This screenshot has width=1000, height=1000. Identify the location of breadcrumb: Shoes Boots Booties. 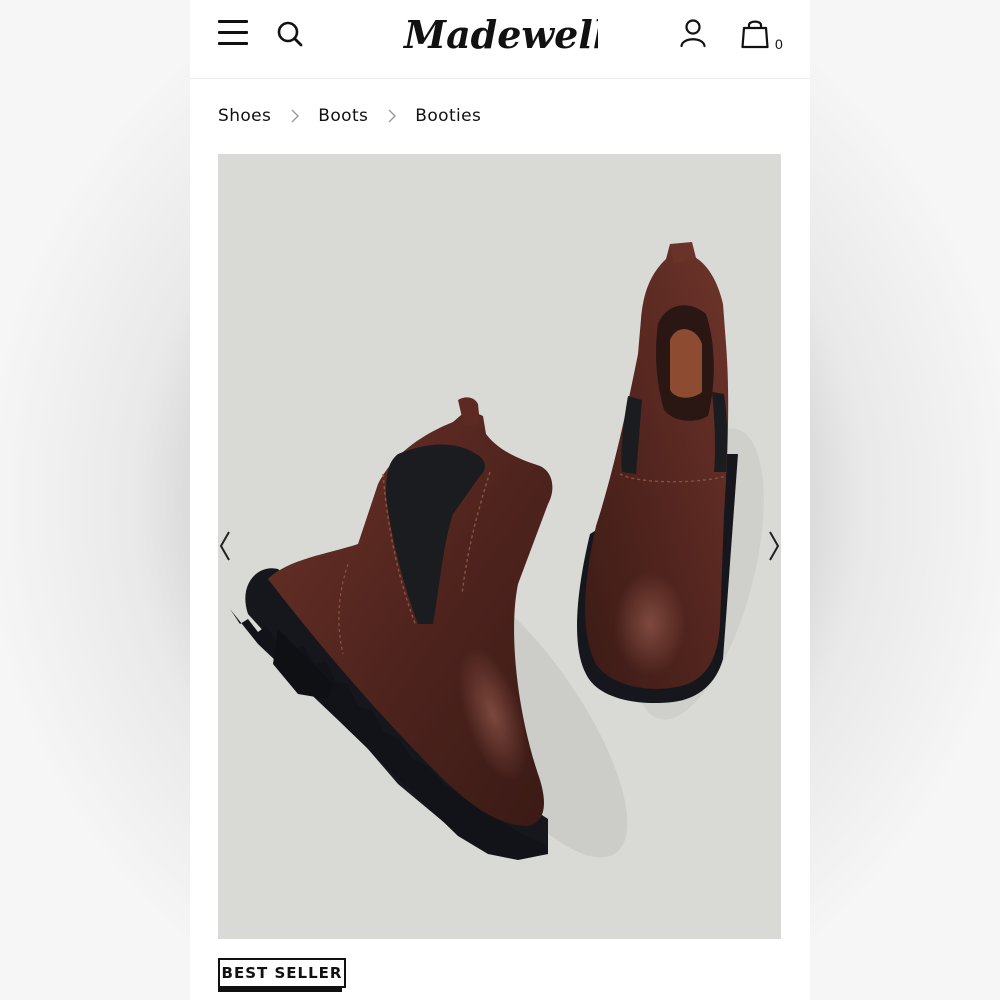
(349, 116).